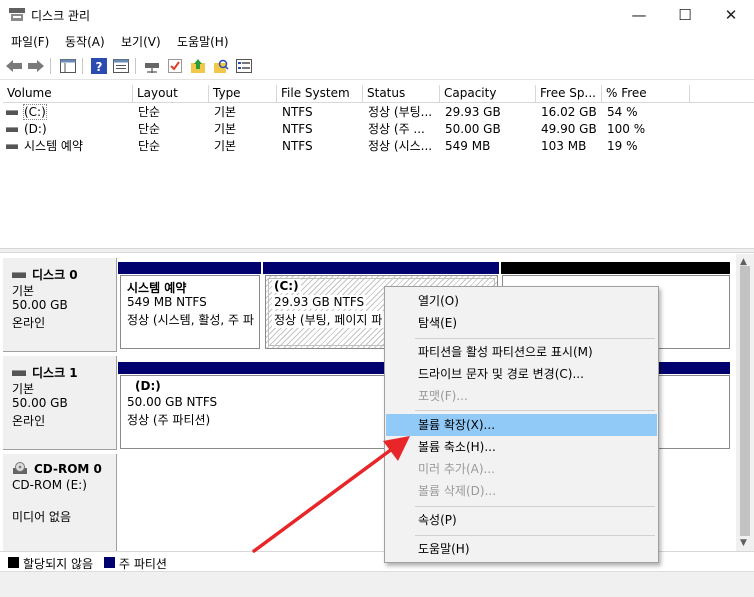 The image size is (754, 597). I want to click on annotation-arrow, so click(331, 494).